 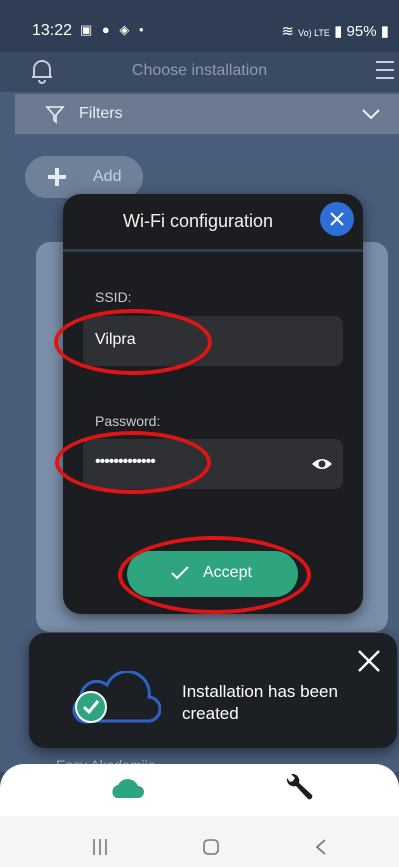 I want to click on status-right: ≋ Vo) LTE ▮ 95% ▮, so click(x=335, y=31).